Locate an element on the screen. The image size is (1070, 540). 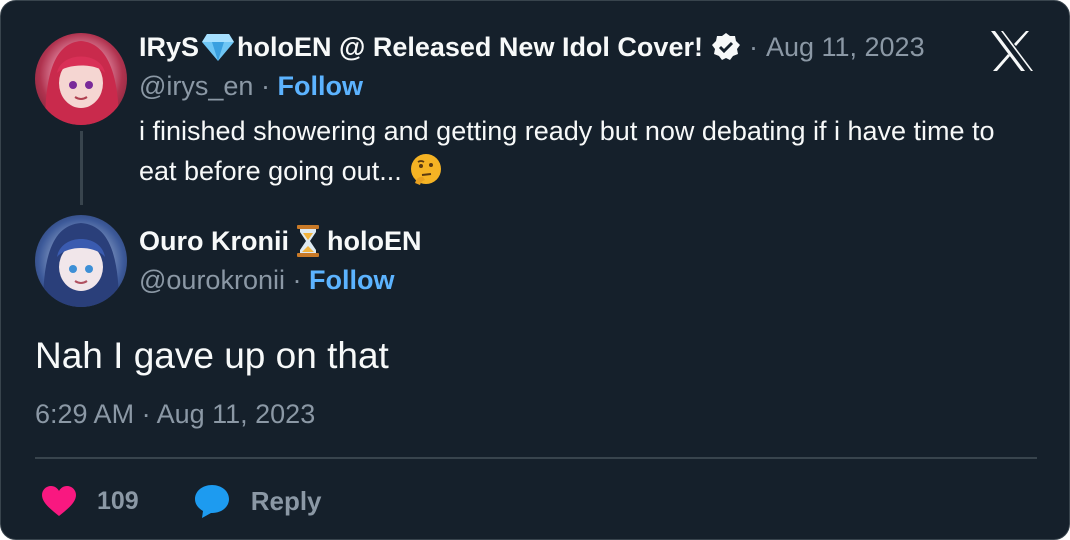
original-author-name-2: holoEN @ Released New Idol Cover! is located at coordinates (470, 47).